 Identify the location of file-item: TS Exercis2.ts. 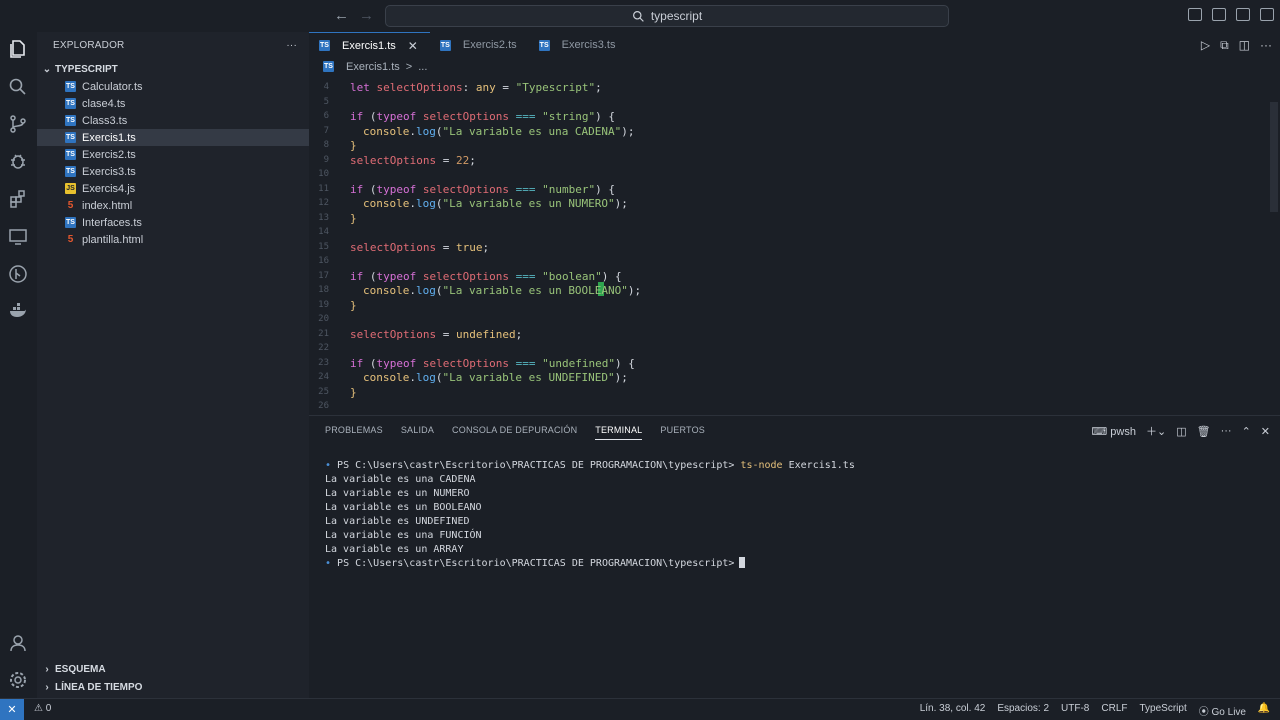
(173, 154).